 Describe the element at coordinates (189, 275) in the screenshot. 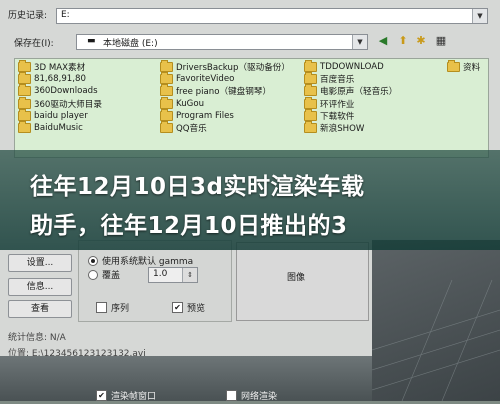

I see `spinner-arrows-icon: ⇕` at that location.